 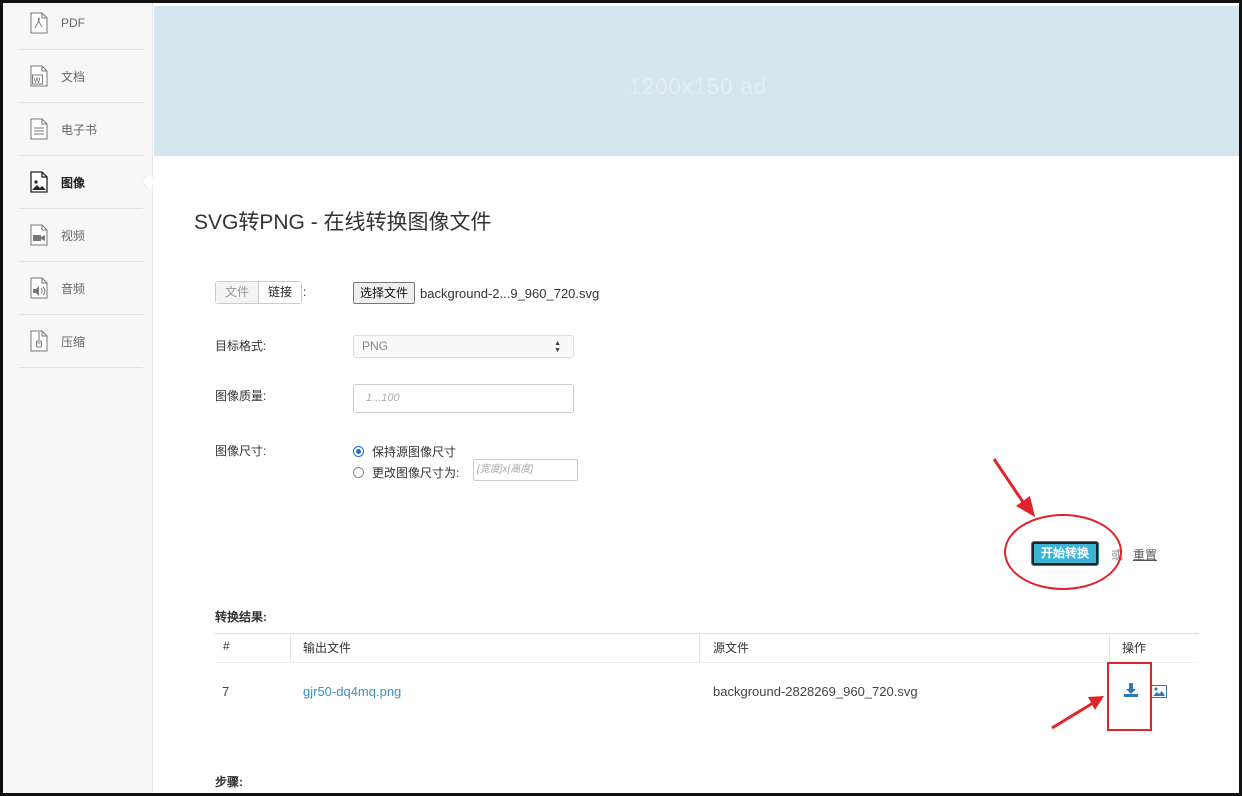 I want to click on audio-file-icon, so click(x=39, y=288).